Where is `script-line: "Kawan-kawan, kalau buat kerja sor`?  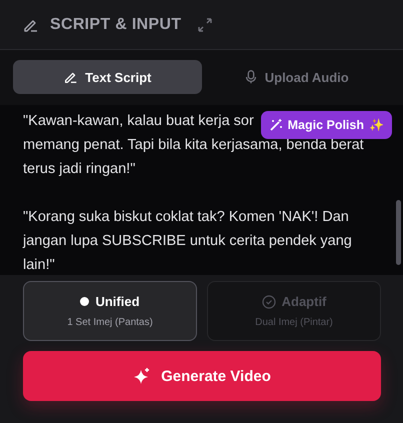 script-line: "Kawan-kawan, kalau buat kerja sor is located at coordinates (138, 121).